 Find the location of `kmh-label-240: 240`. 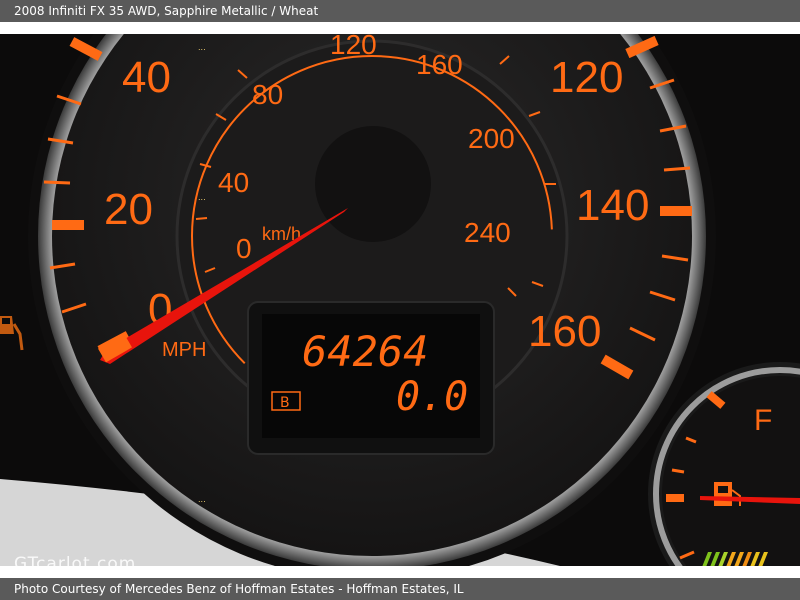

kmh-label-240: 240 is located at coordinates (487, 232).